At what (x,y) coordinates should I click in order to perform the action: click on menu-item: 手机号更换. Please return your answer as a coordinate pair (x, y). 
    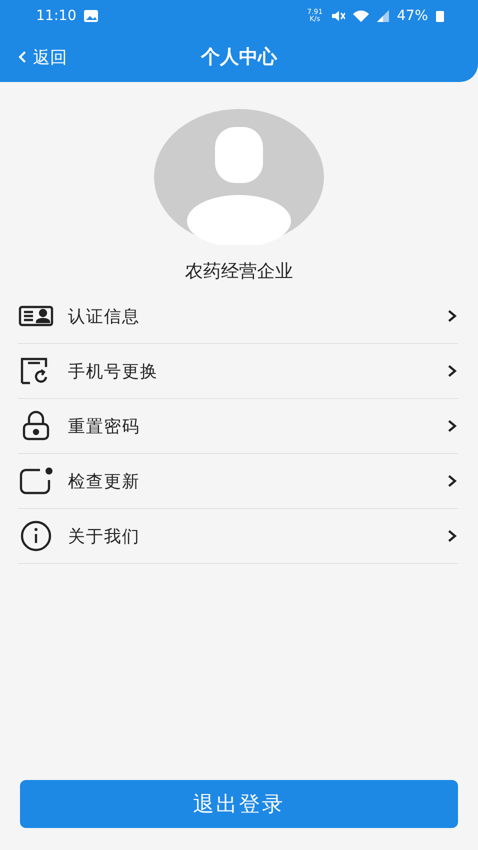
    Looking at the image, I should click on (238, 371).